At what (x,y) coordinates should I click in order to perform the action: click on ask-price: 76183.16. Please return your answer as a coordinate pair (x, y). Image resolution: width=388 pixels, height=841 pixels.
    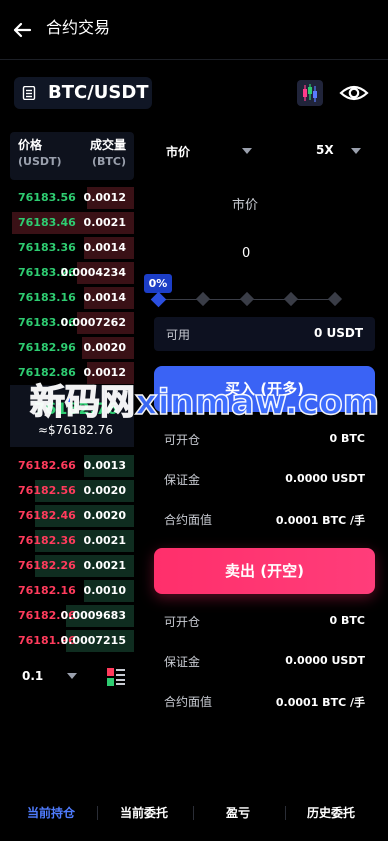
    Looking at the image, I should click on (47, 297).